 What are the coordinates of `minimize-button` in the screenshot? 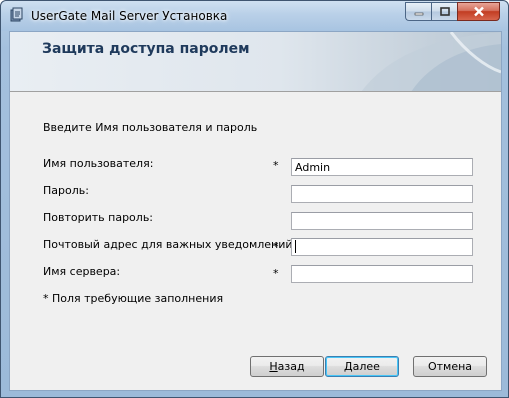 It's located at (418, 11).